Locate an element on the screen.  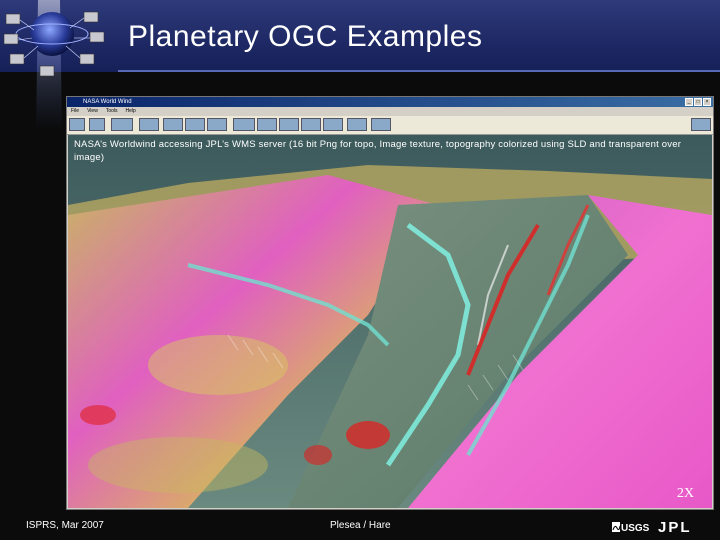
usgs-logo: USGS is located at coordinates (631, 528).